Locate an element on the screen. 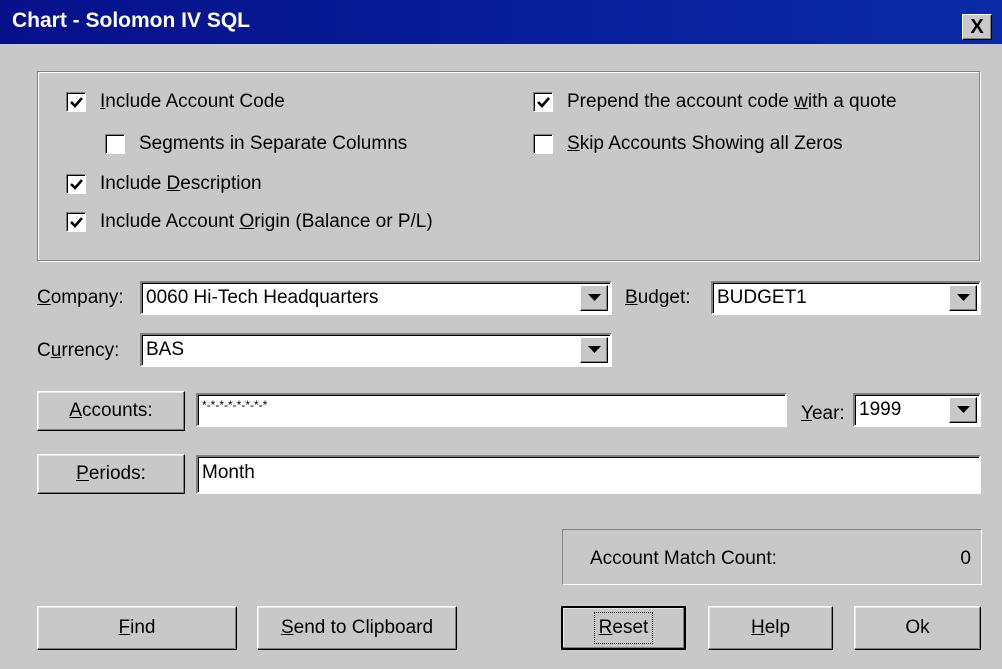 This screenshot has width=1002, height=669. send-to-clipboard-button: Send to Clipboard is located at coordinates (357, 628).